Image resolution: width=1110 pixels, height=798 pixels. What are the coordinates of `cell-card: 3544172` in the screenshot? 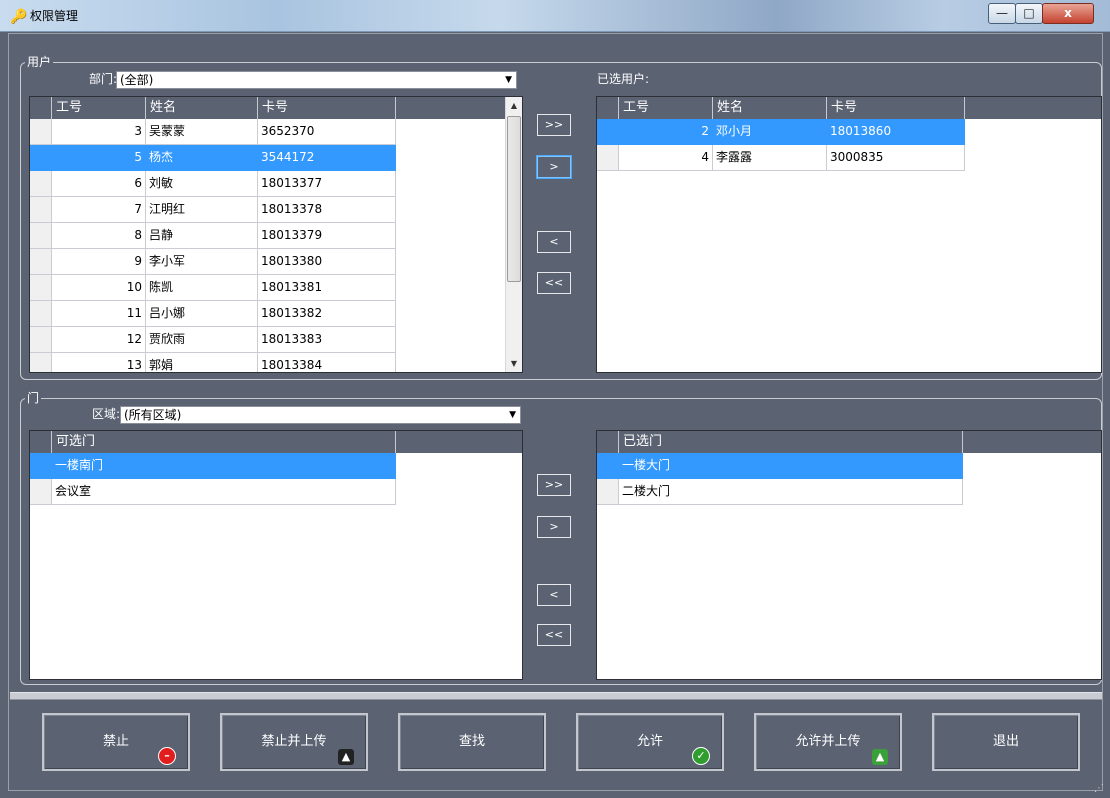 It's located at (327, 158).